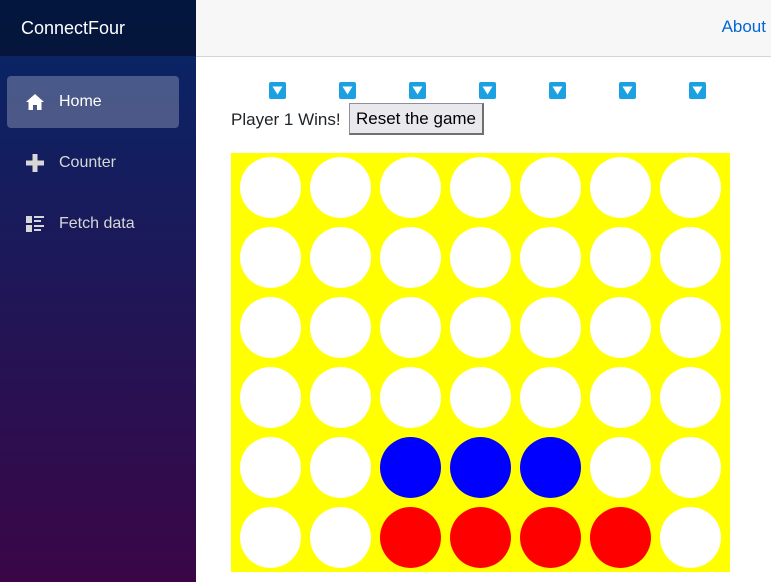 The width and height of the screenshot is (771, 582). I want to click on home-icon, so click(35, 102).